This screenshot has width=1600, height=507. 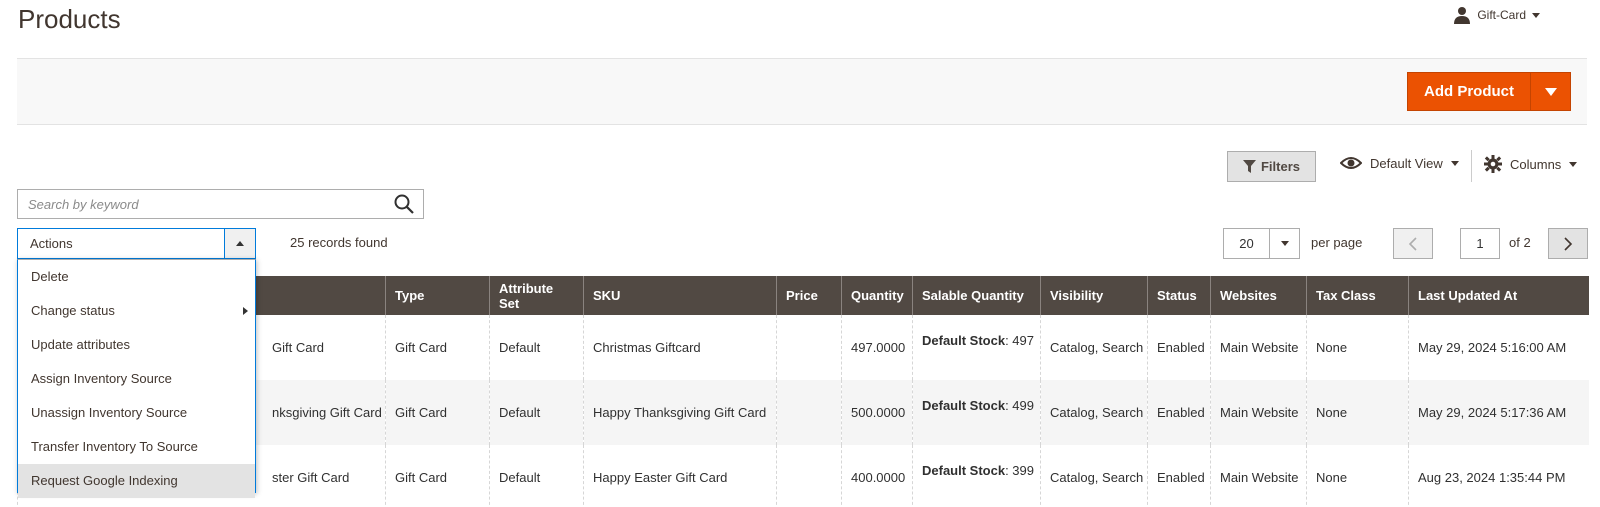 What do you see at coordinates (1498, 347) in the screenshot?
I see `cell-updated: May 29, 2024 5:16:00 AM` at bounding box center [1498, 347].